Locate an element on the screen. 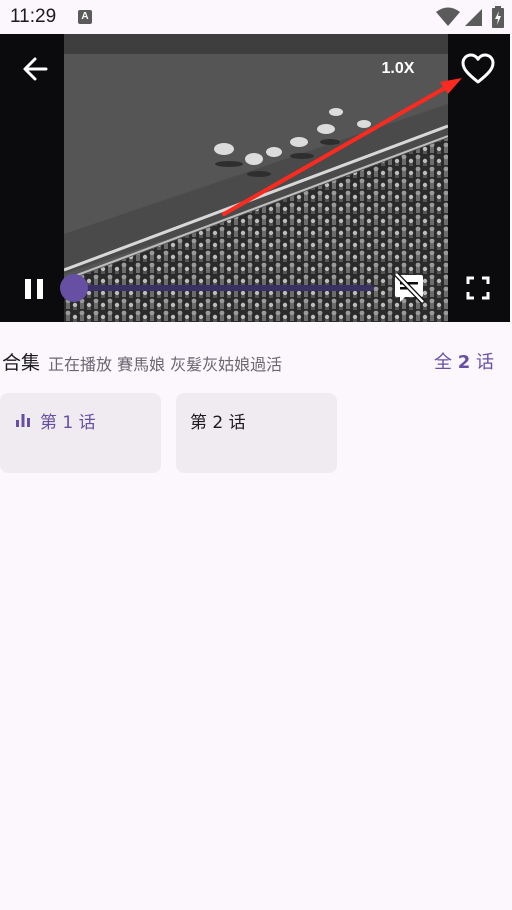 The width and height of the screenshot is (512, 910). back-arrow-icon is located at coordinates (35, 69).